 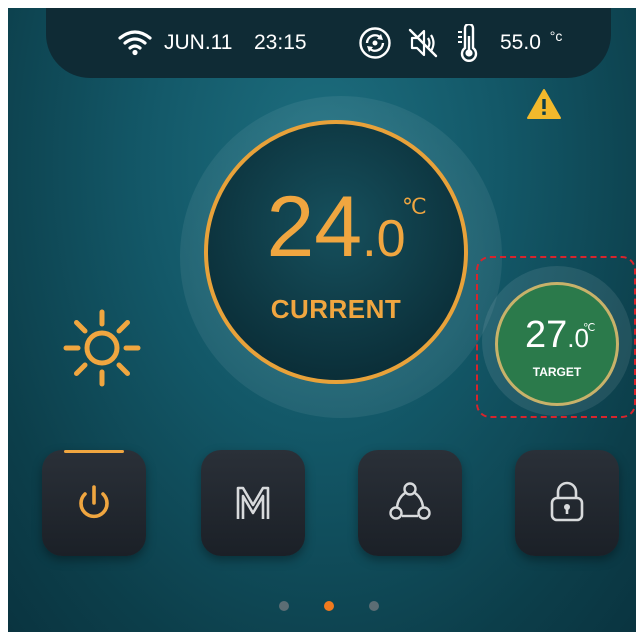 I want to click on water-temp-unit: °c, so click(x=556, y=36).